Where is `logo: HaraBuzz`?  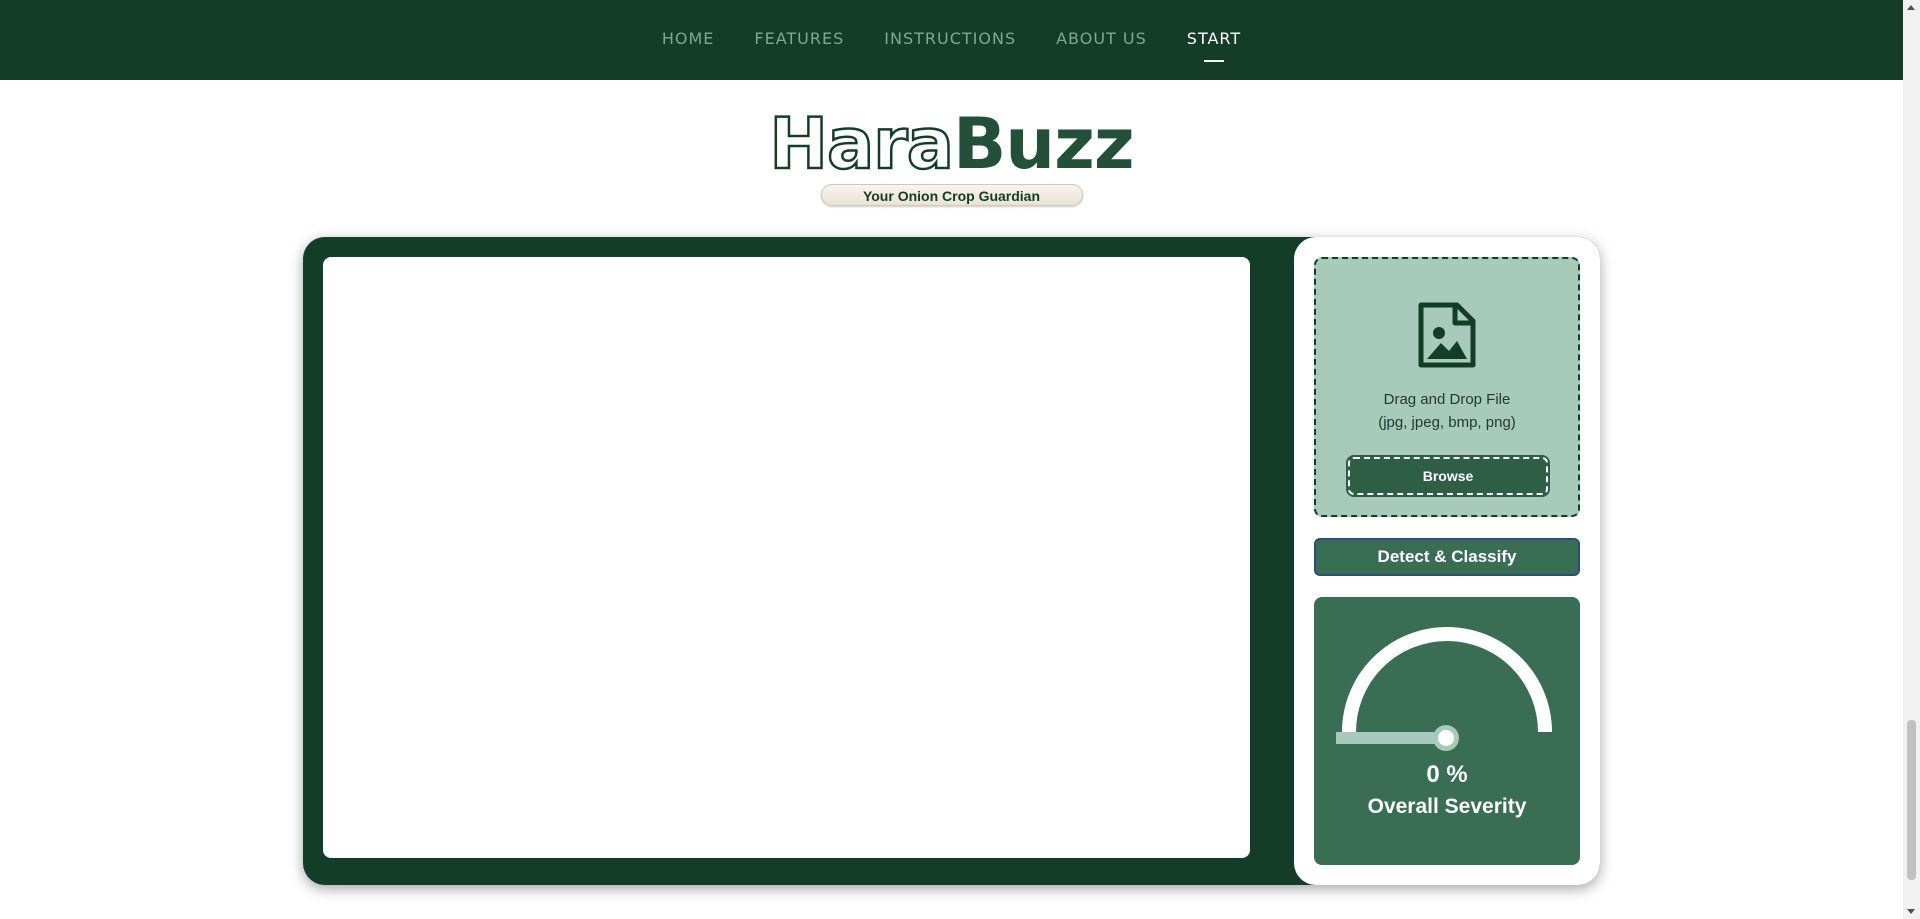 logo: HaraBuzz is located at coordinates (951, 144).